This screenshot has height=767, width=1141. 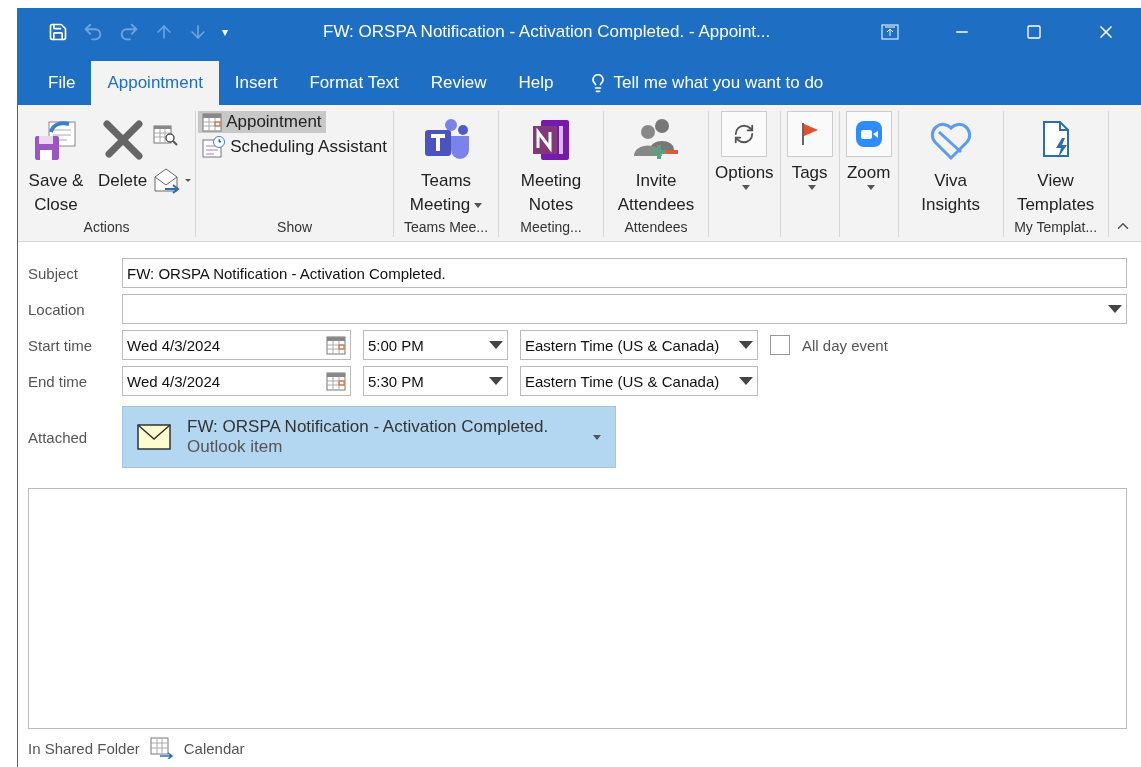 I want to click on attachment-item: FW: ORSPA Notification - Activation Completed. Outlook item, so click(x=369, y=437).